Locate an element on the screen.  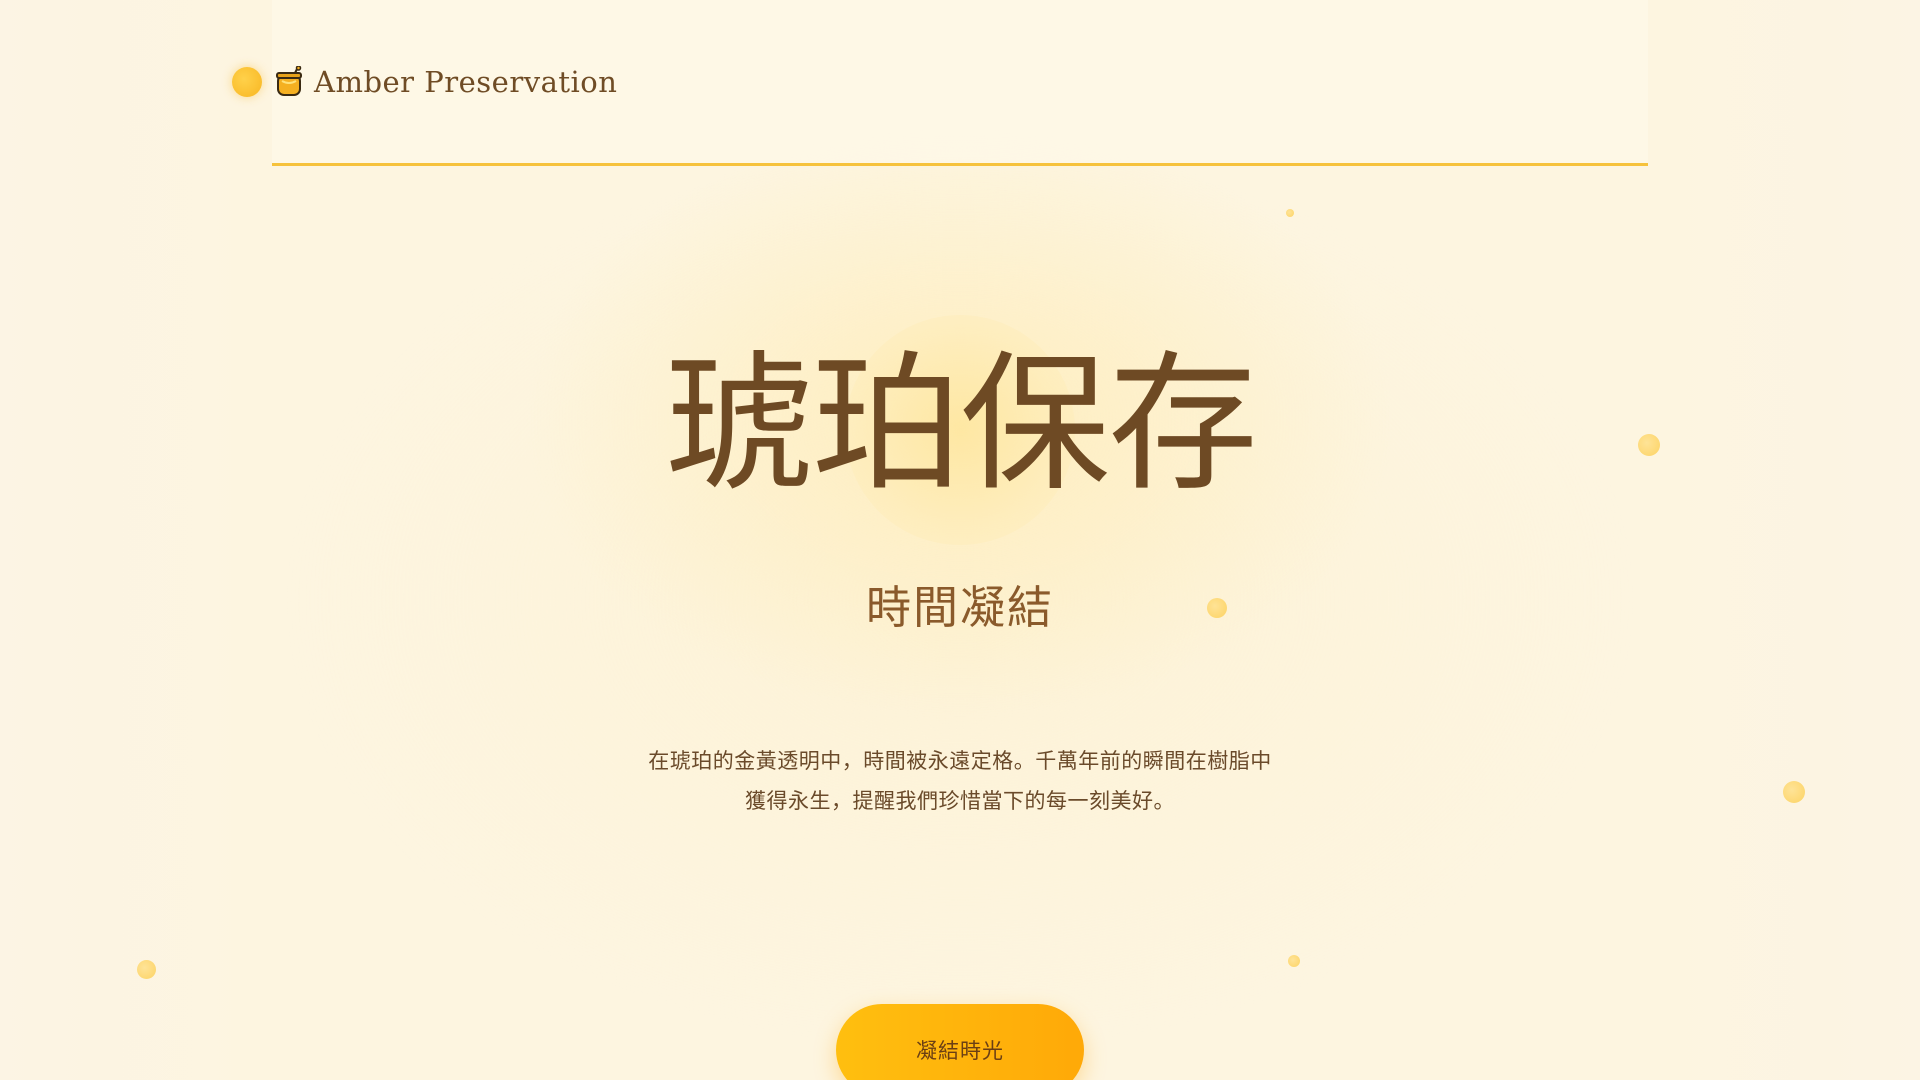
right-edge-fade is located at coordinates (1784, 540).